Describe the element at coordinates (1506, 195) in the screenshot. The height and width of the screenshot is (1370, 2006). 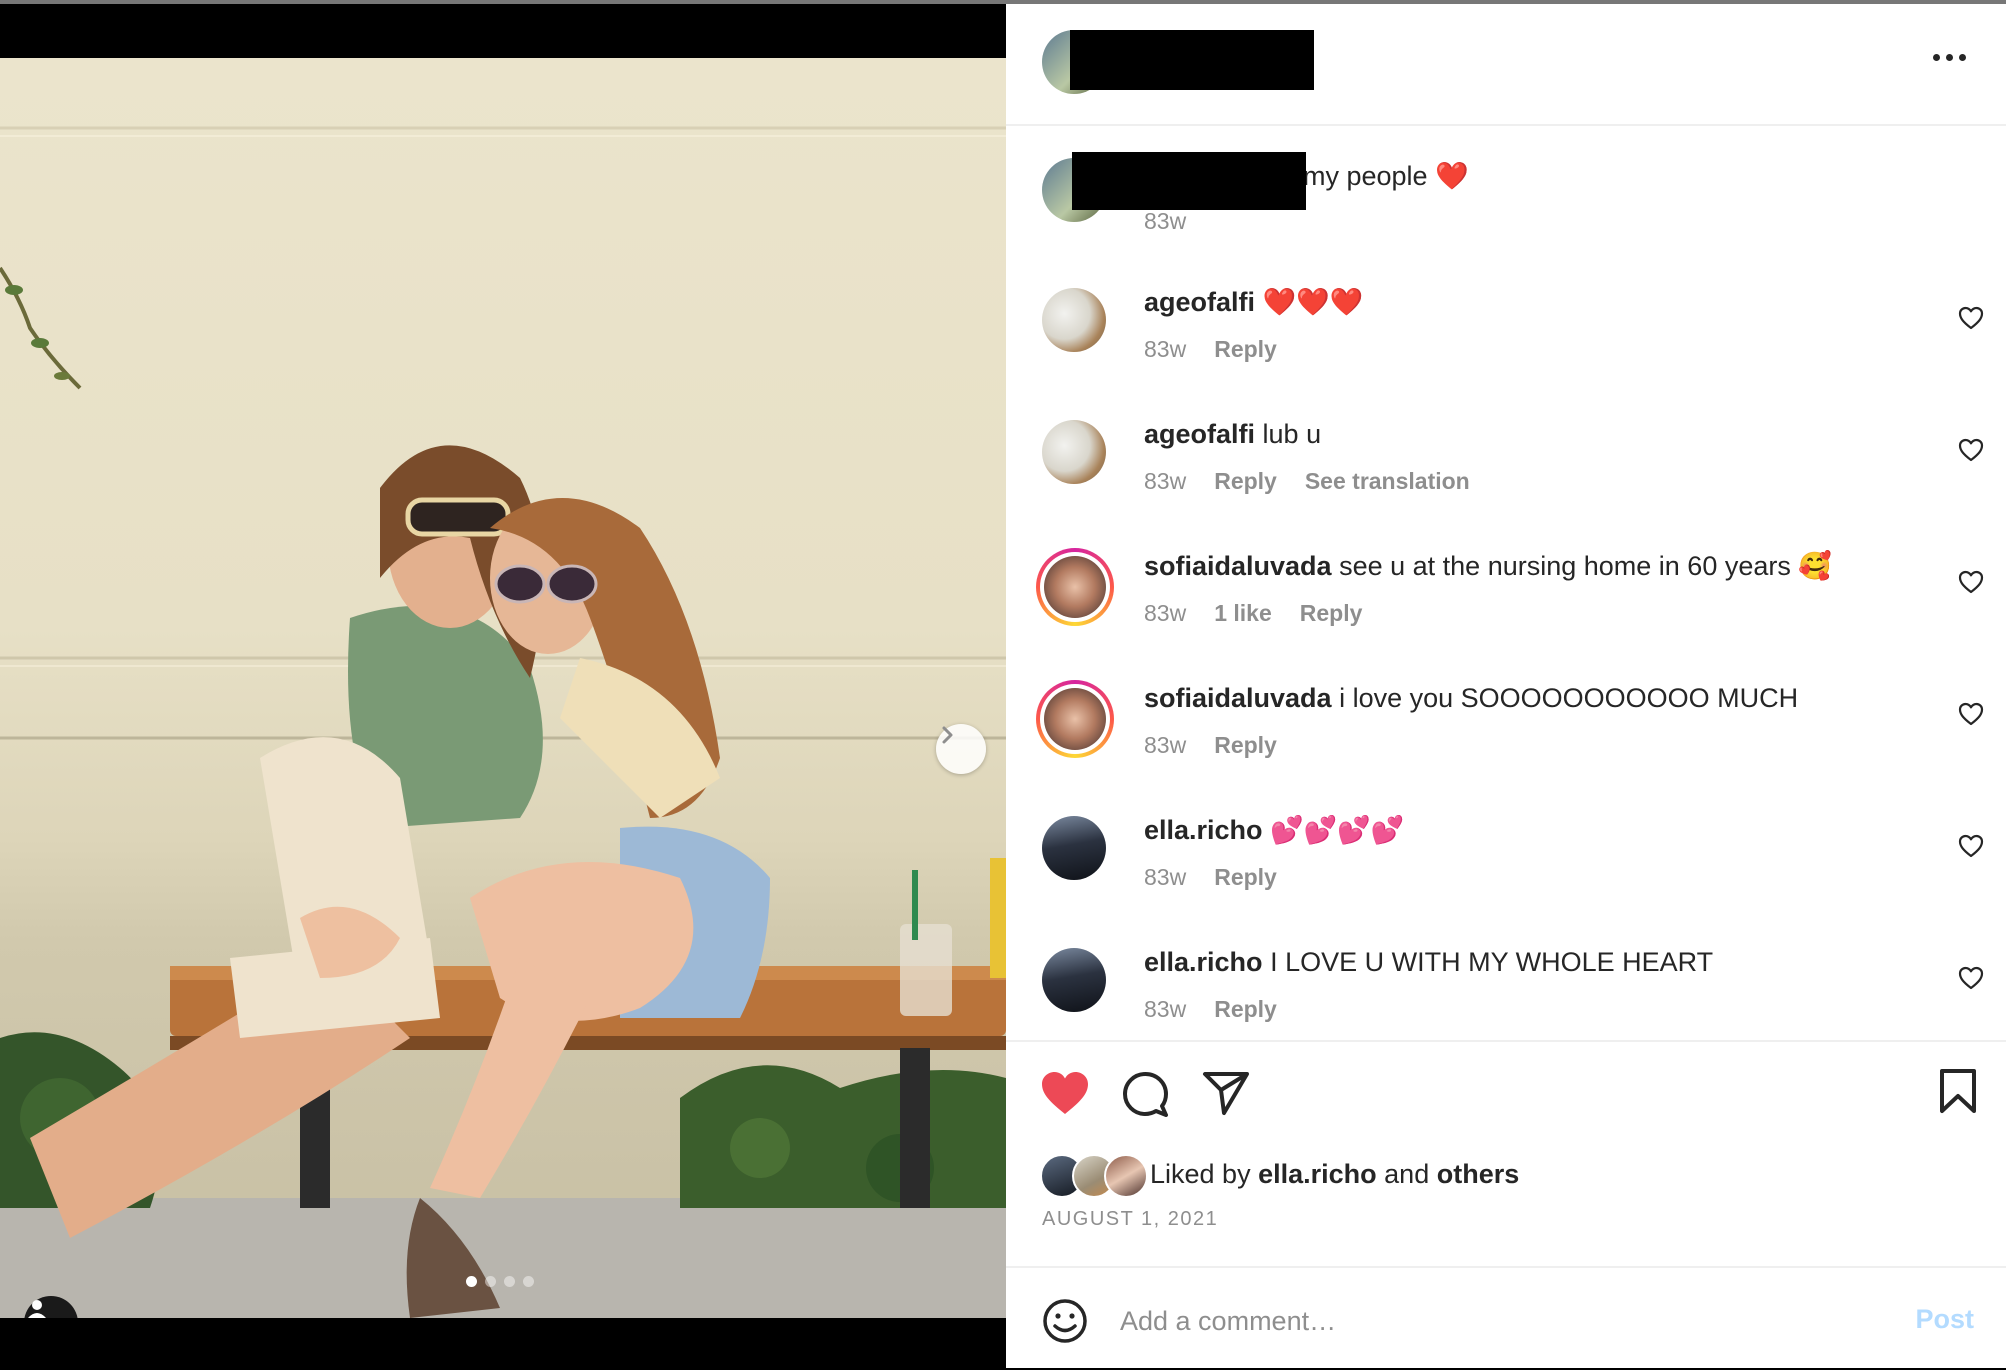
I see `post-caption: w my people ❤️ 83w` at that location.